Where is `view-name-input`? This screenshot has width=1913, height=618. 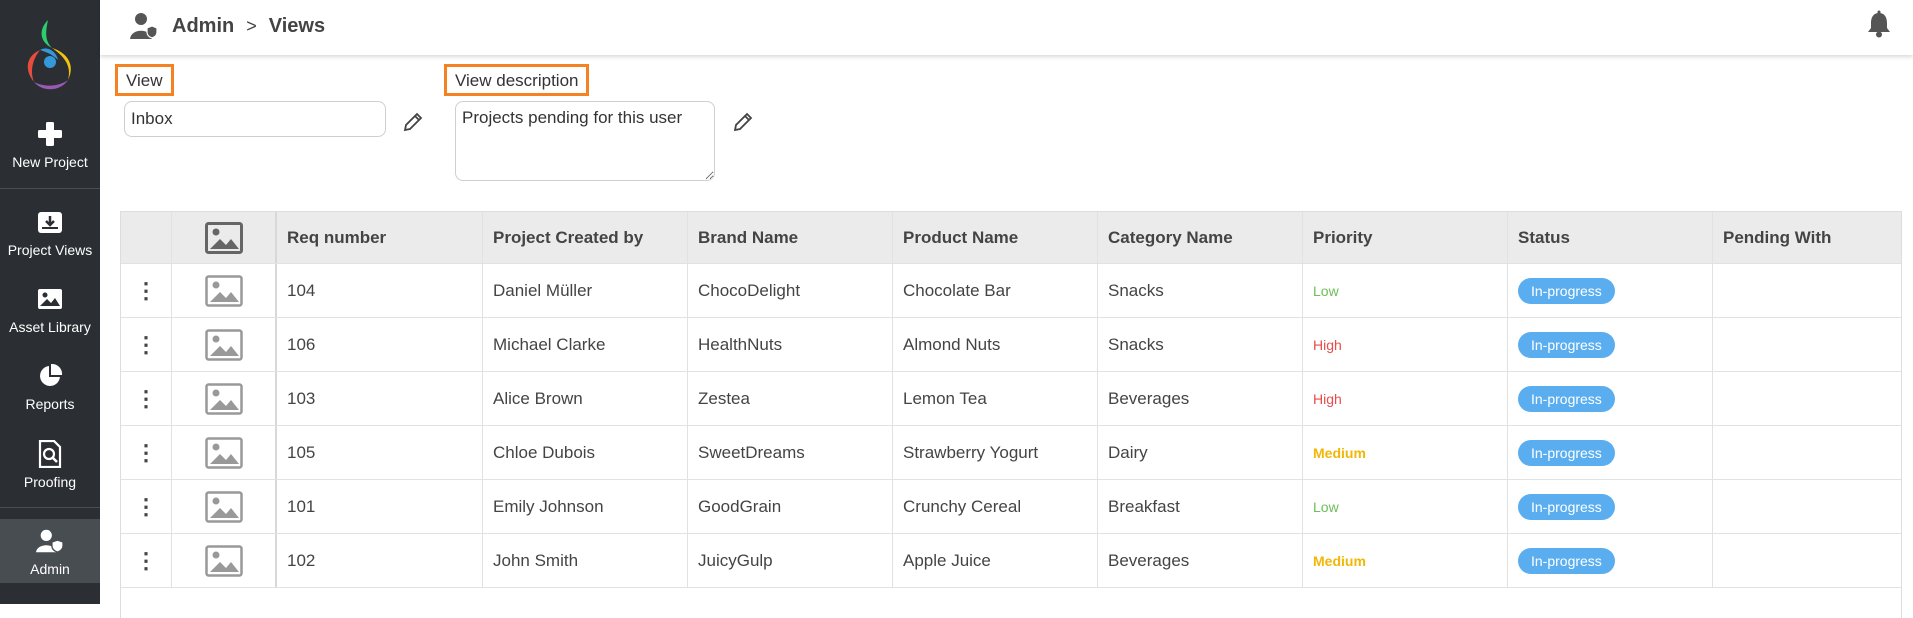
view-name-input is located at coordinates (255, 119).